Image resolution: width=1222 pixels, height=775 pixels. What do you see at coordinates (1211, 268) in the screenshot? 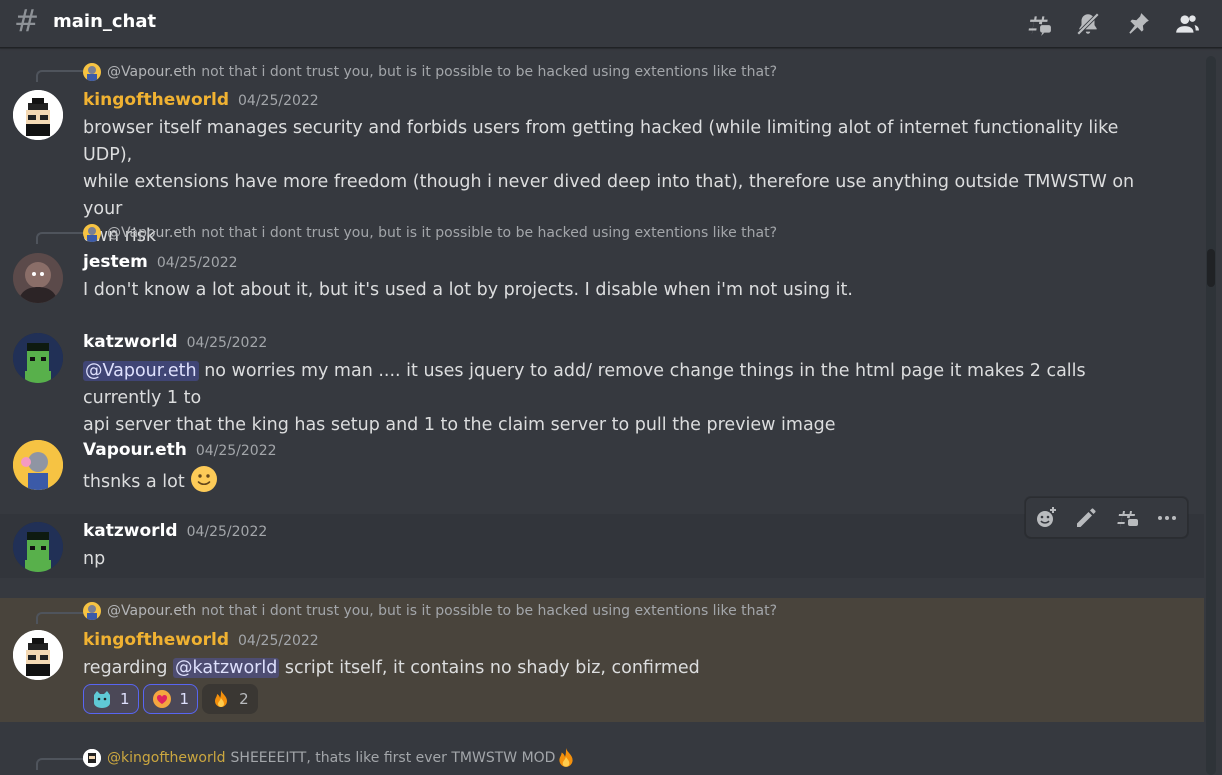
I see `scrollbar-thumb` at bounding box center [1211, 268].